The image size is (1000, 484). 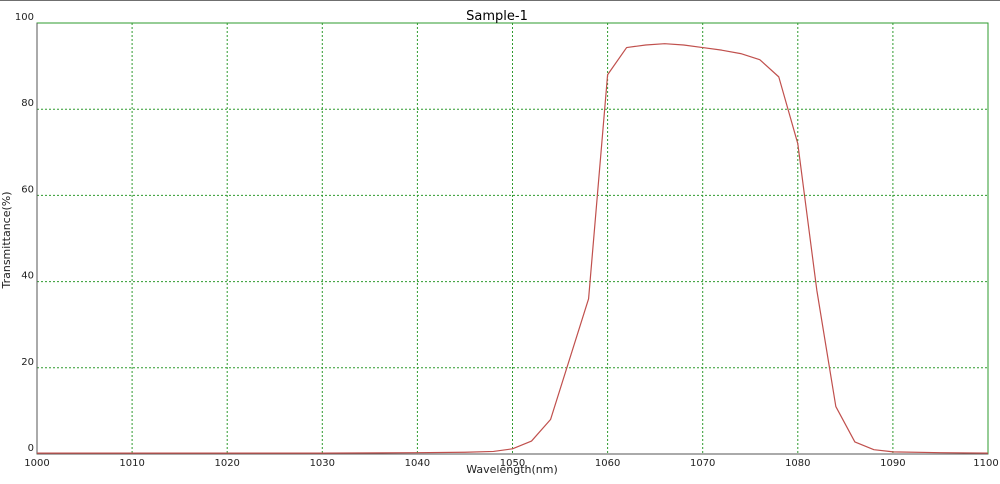 What do you see at coordinates (985, 463) in the screenshot?
I see `x-tick-label-1100: 1100` at bounding box center [985, 463].